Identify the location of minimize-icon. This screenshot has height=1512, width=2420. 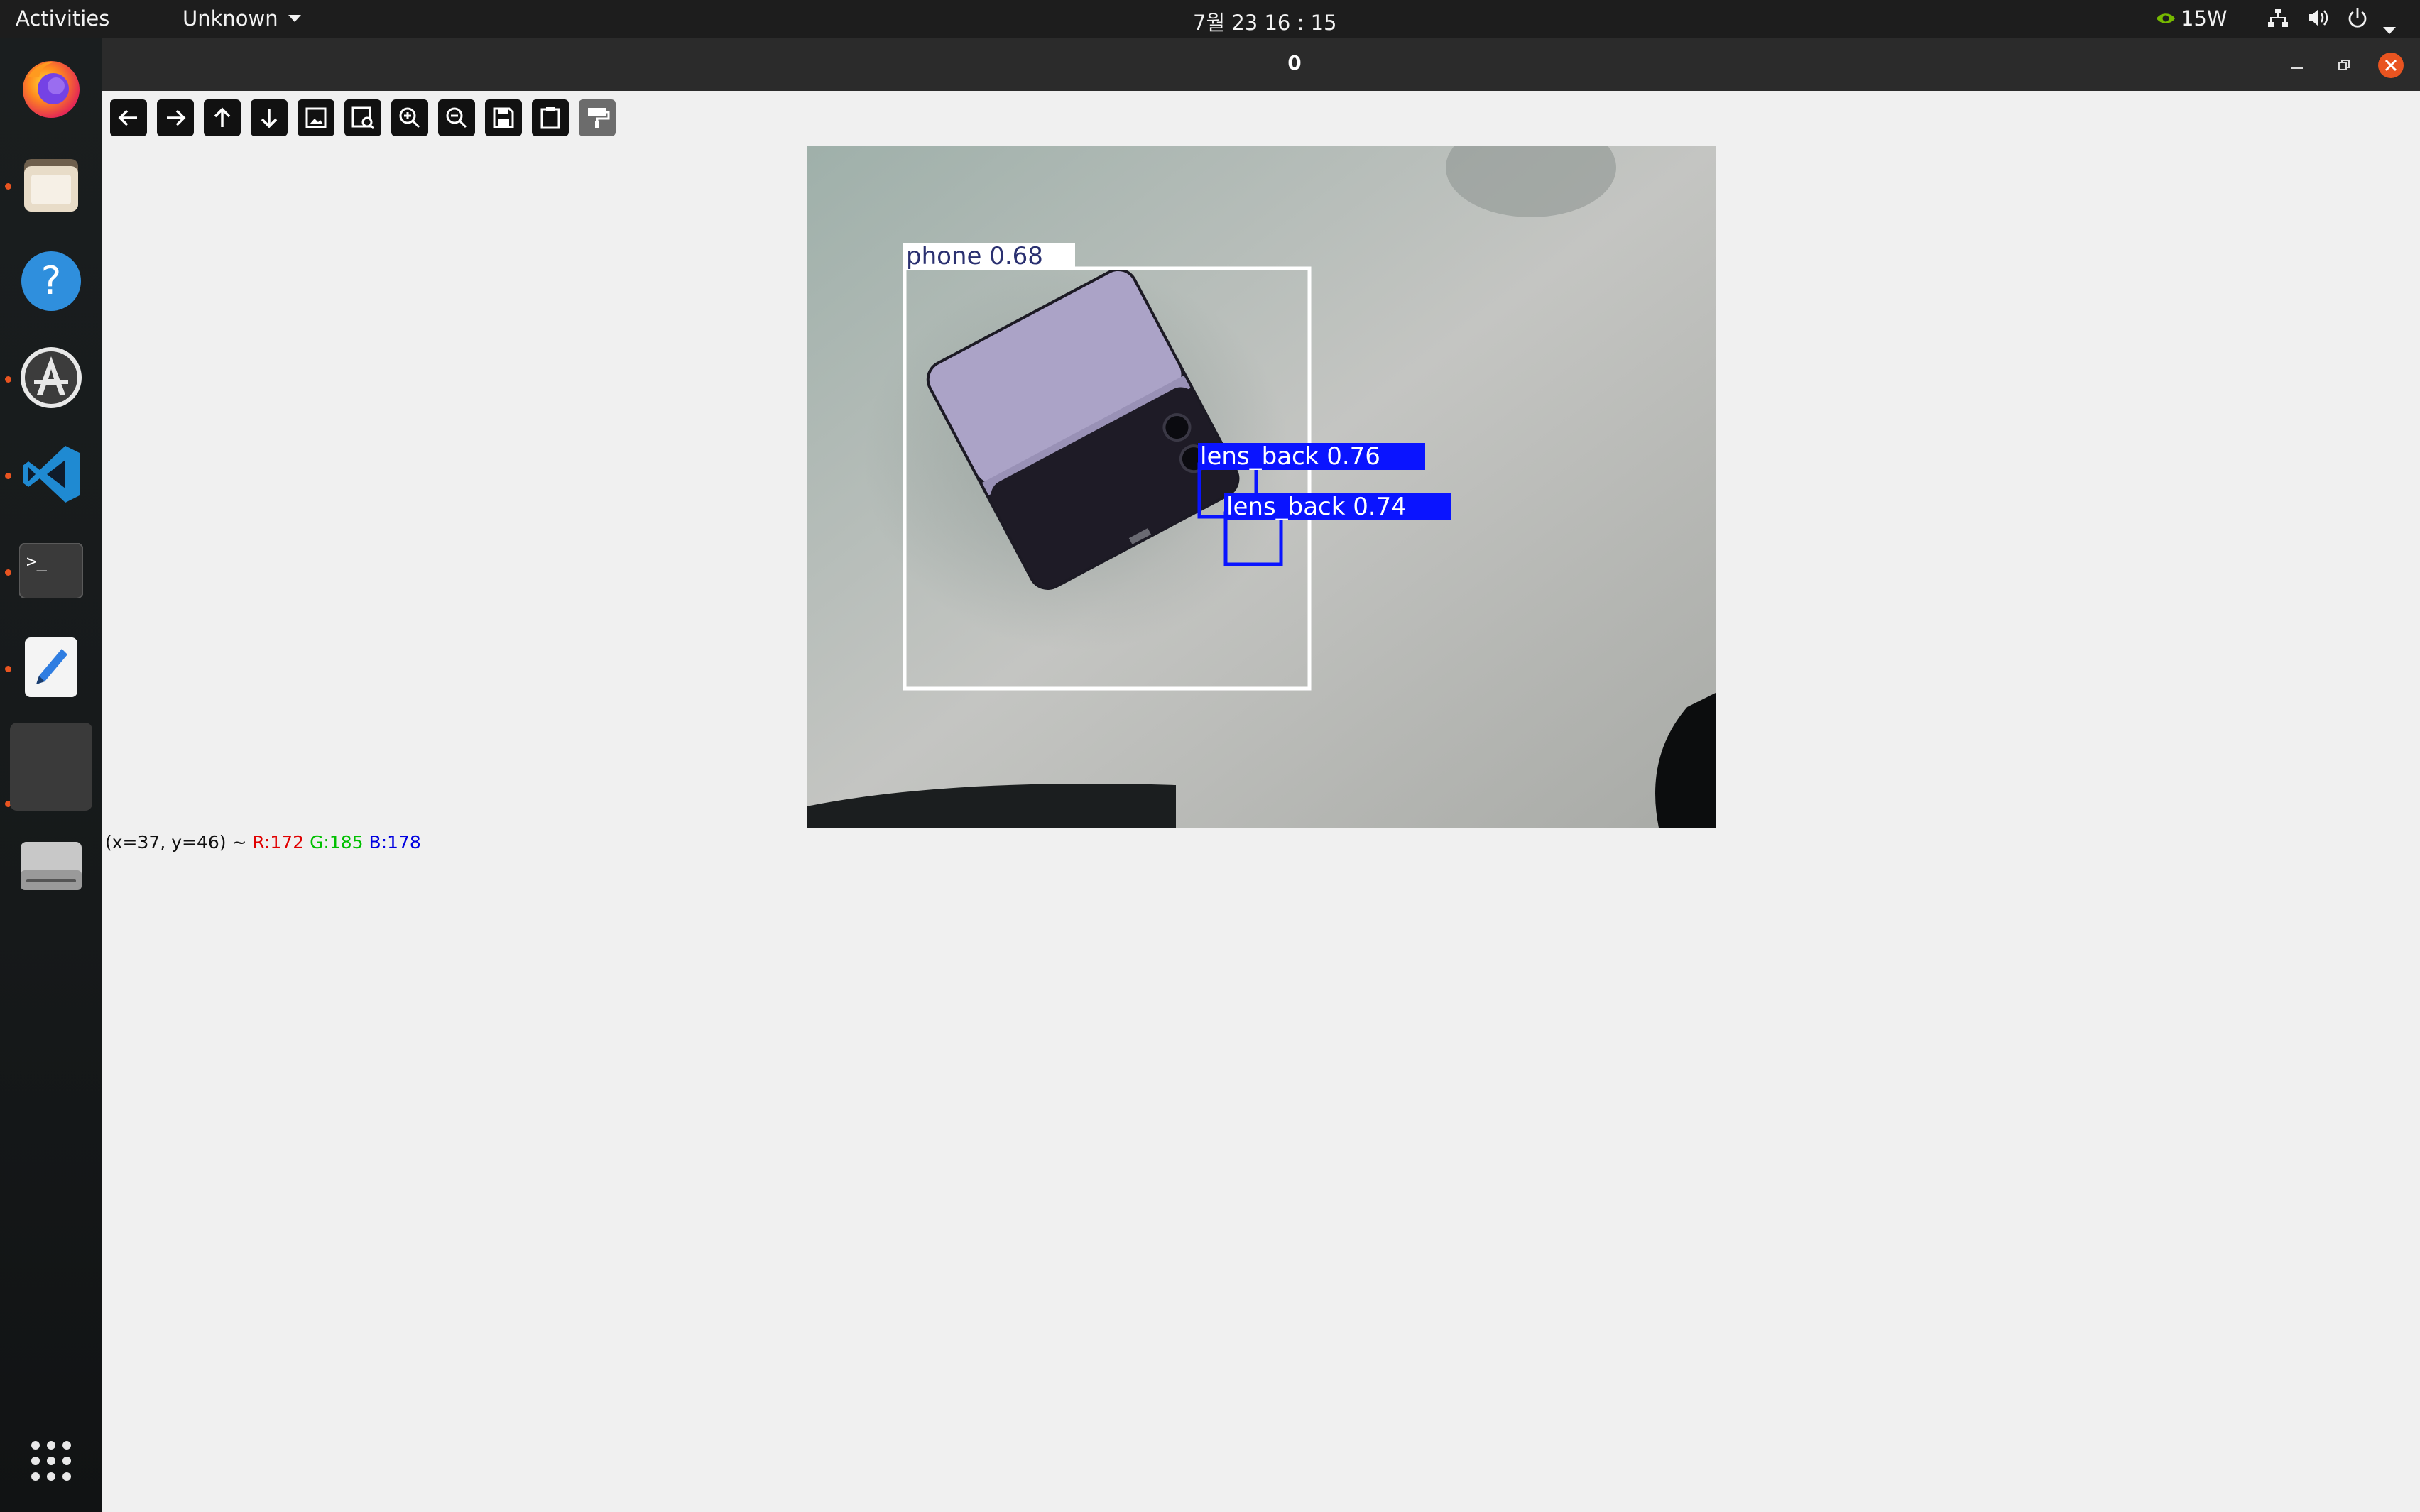
(2297, 68).